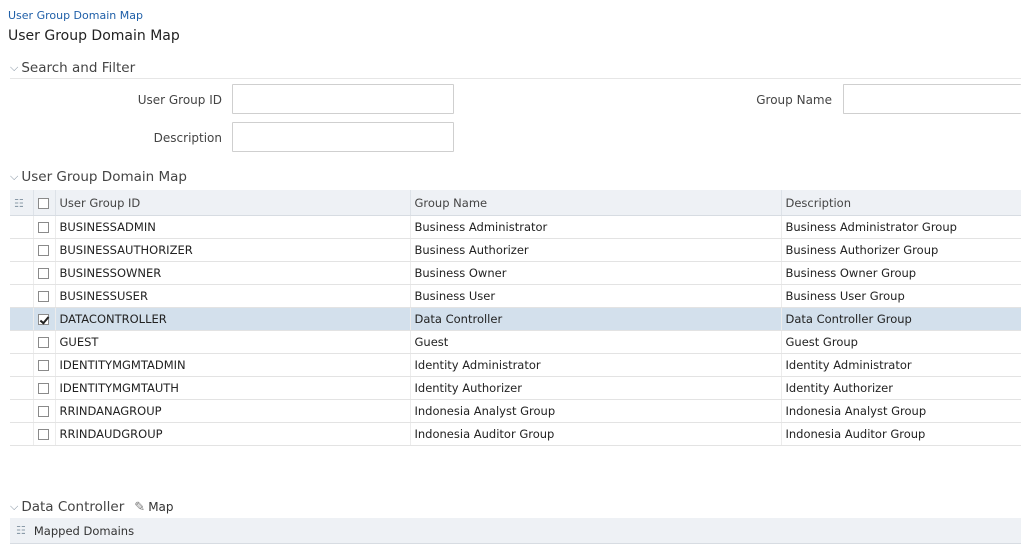  Describe the element at coordinates (343, 137) in the screenshot. I see `description-input` at that location.